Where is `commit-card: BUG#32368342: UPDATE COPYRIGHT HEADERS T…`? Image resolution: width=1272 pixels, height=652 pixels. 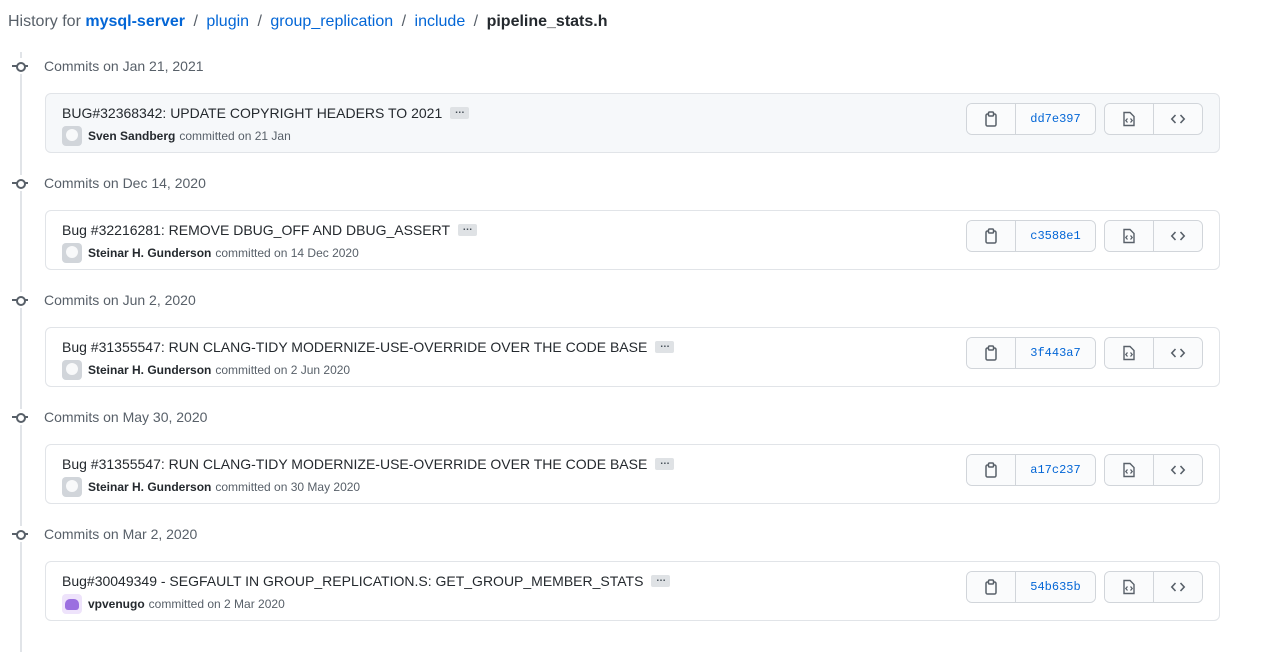 commit-card: BUG#32368342: UPDATE COPYRIGHT HEADERS T… is located at coordinates (632, 123).